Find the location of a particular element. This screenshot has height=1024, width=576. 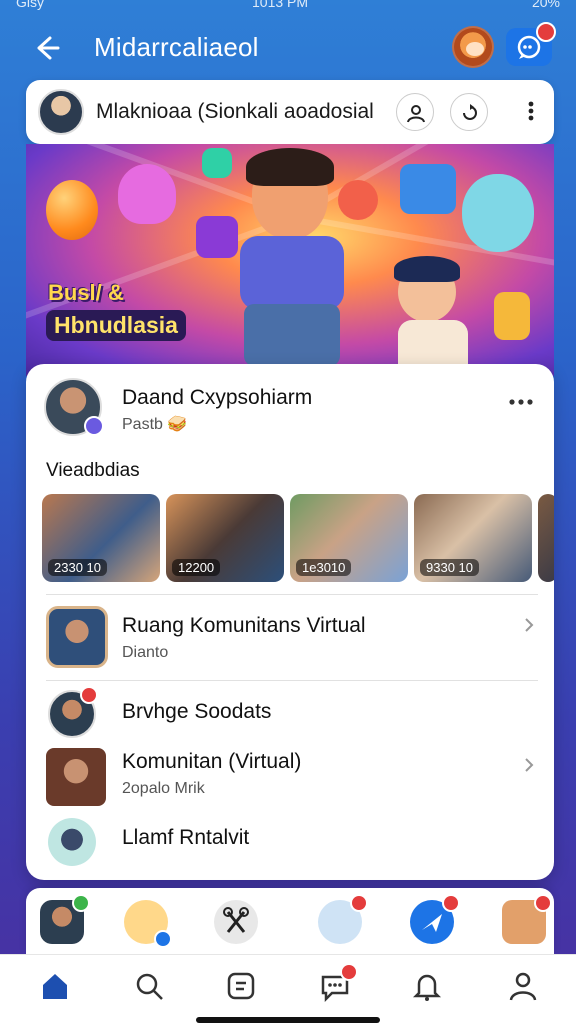

home-icon is located at coordinates (55, 986).